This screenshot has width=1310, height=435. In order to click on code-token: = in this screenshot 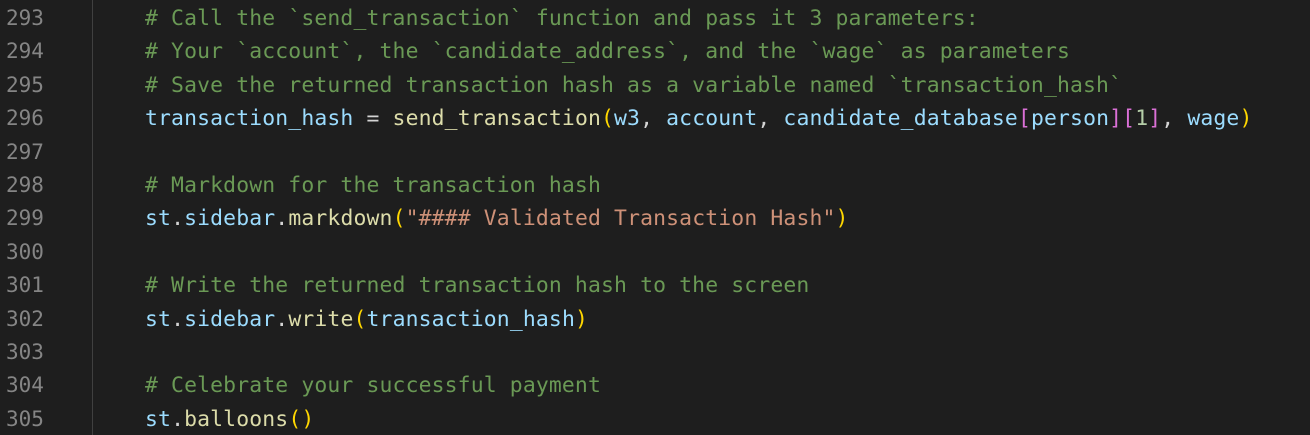, I will do `click(373, 119)`.